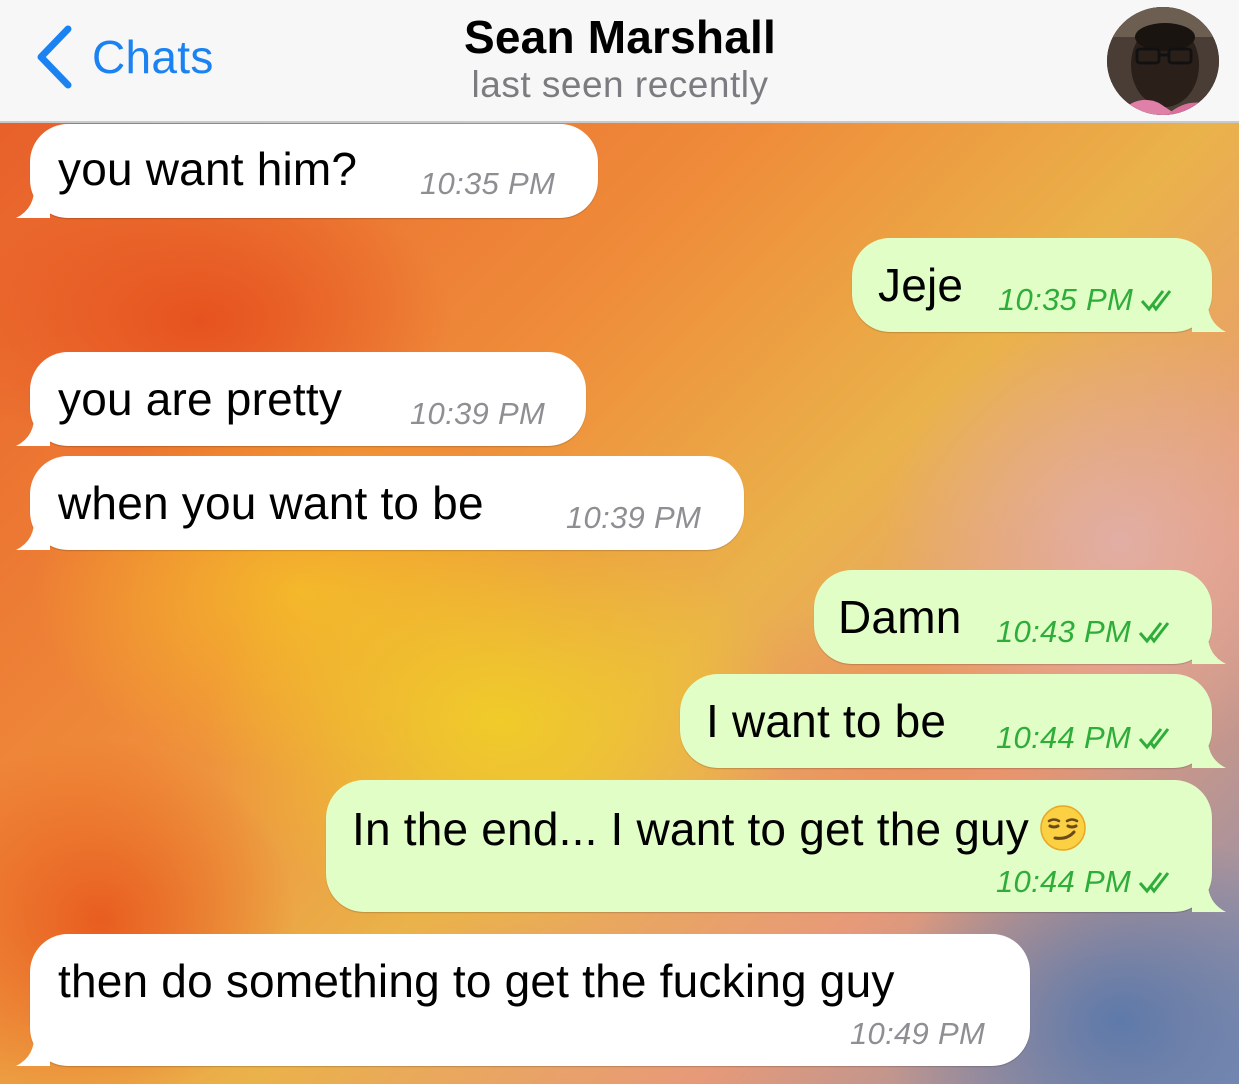 Image resolution: width=1239 pixels, height=1084 pixels. What do you see at coordinates (153, 57) in the screenshot?
I see `back-label: Chats` at bounding box center [153, 57].